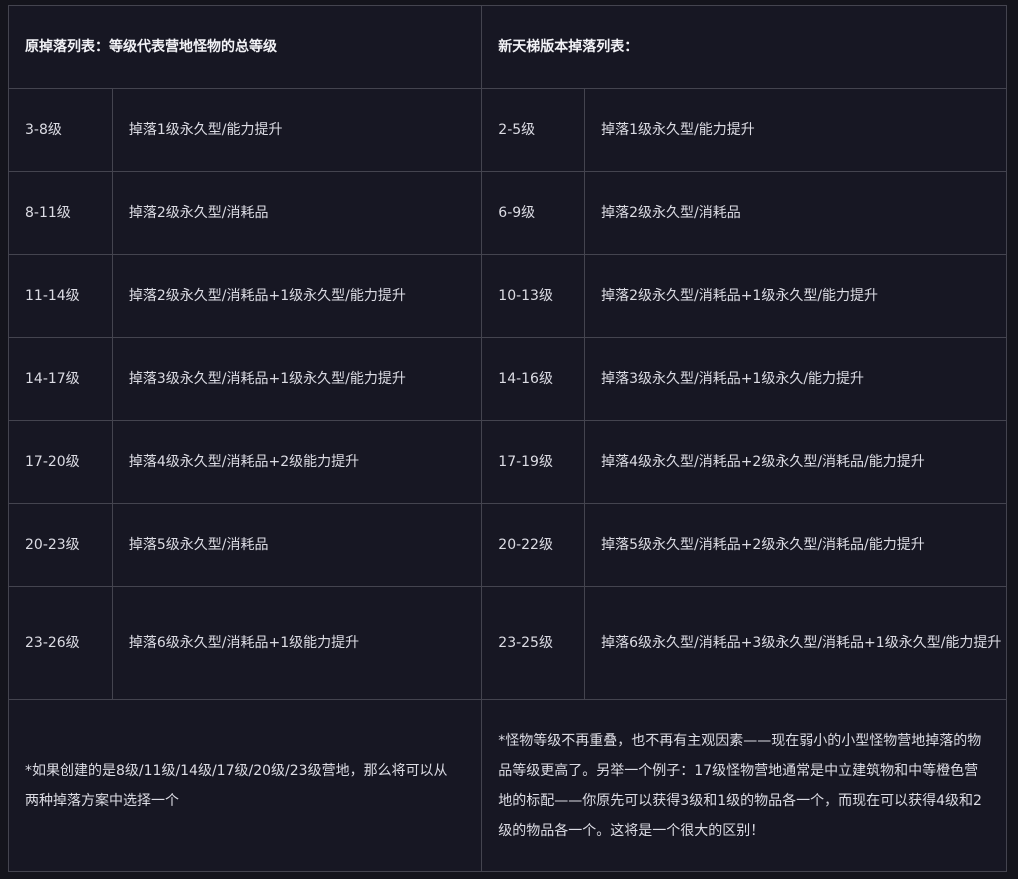 The height and width of the screenshot is (879, 1018). What do you see at coordinates (795, 213) in the screenshot?
I see `new-drop-cell: 掉落2级永久型/消耗品` at bounding box center [795, 213].